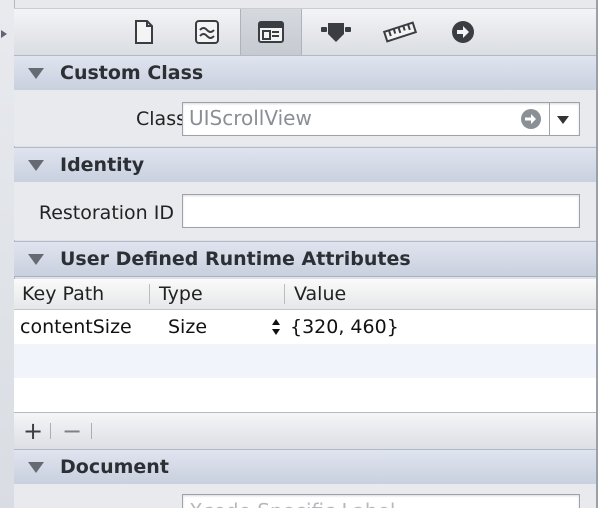 The height and width of the screenshot is (508, 598). What do you see at coordinates (187, 327) in the screenshot?
I see `type-cell: Size` at bounding box center [187, 327].